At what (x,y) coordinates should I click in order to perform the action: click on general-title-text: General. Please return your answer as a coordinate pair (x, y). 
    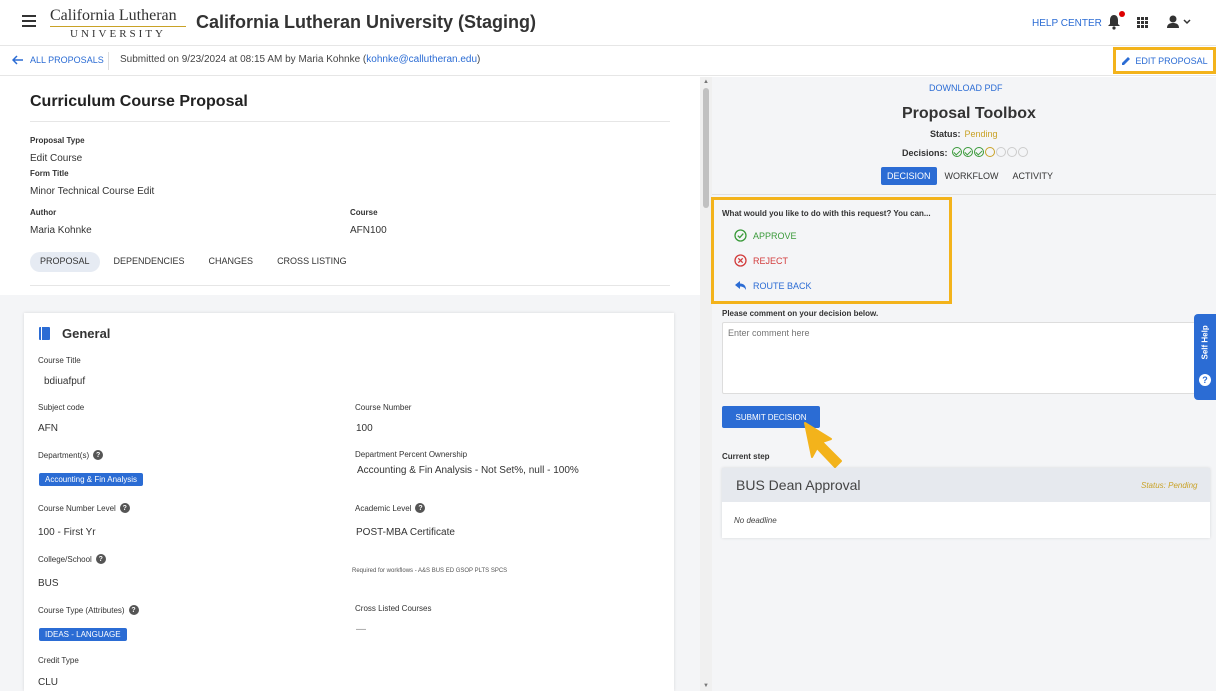
    Looking at the image, I should click on (86, 333).